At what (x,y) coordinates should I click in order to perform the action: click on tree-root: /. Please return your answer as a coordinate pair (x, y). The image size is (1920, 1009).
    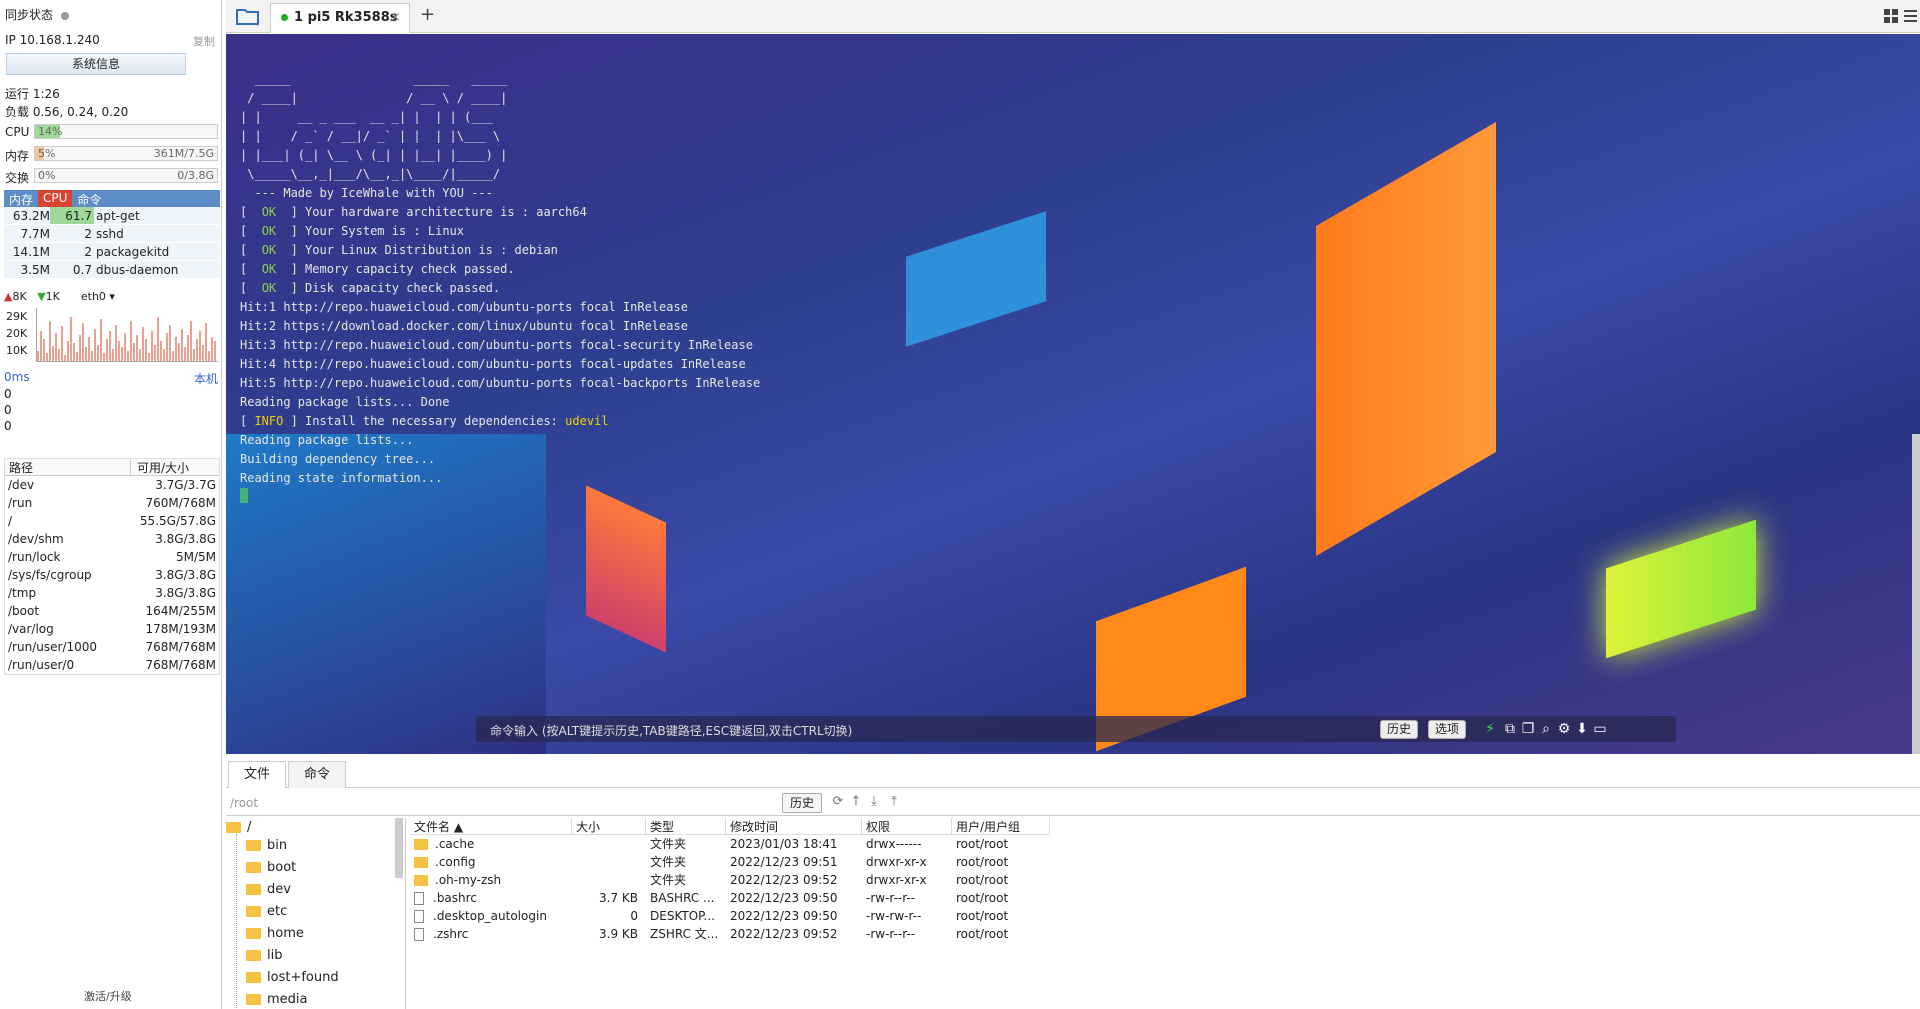
    Looking at the image, I should click on (238, 827).